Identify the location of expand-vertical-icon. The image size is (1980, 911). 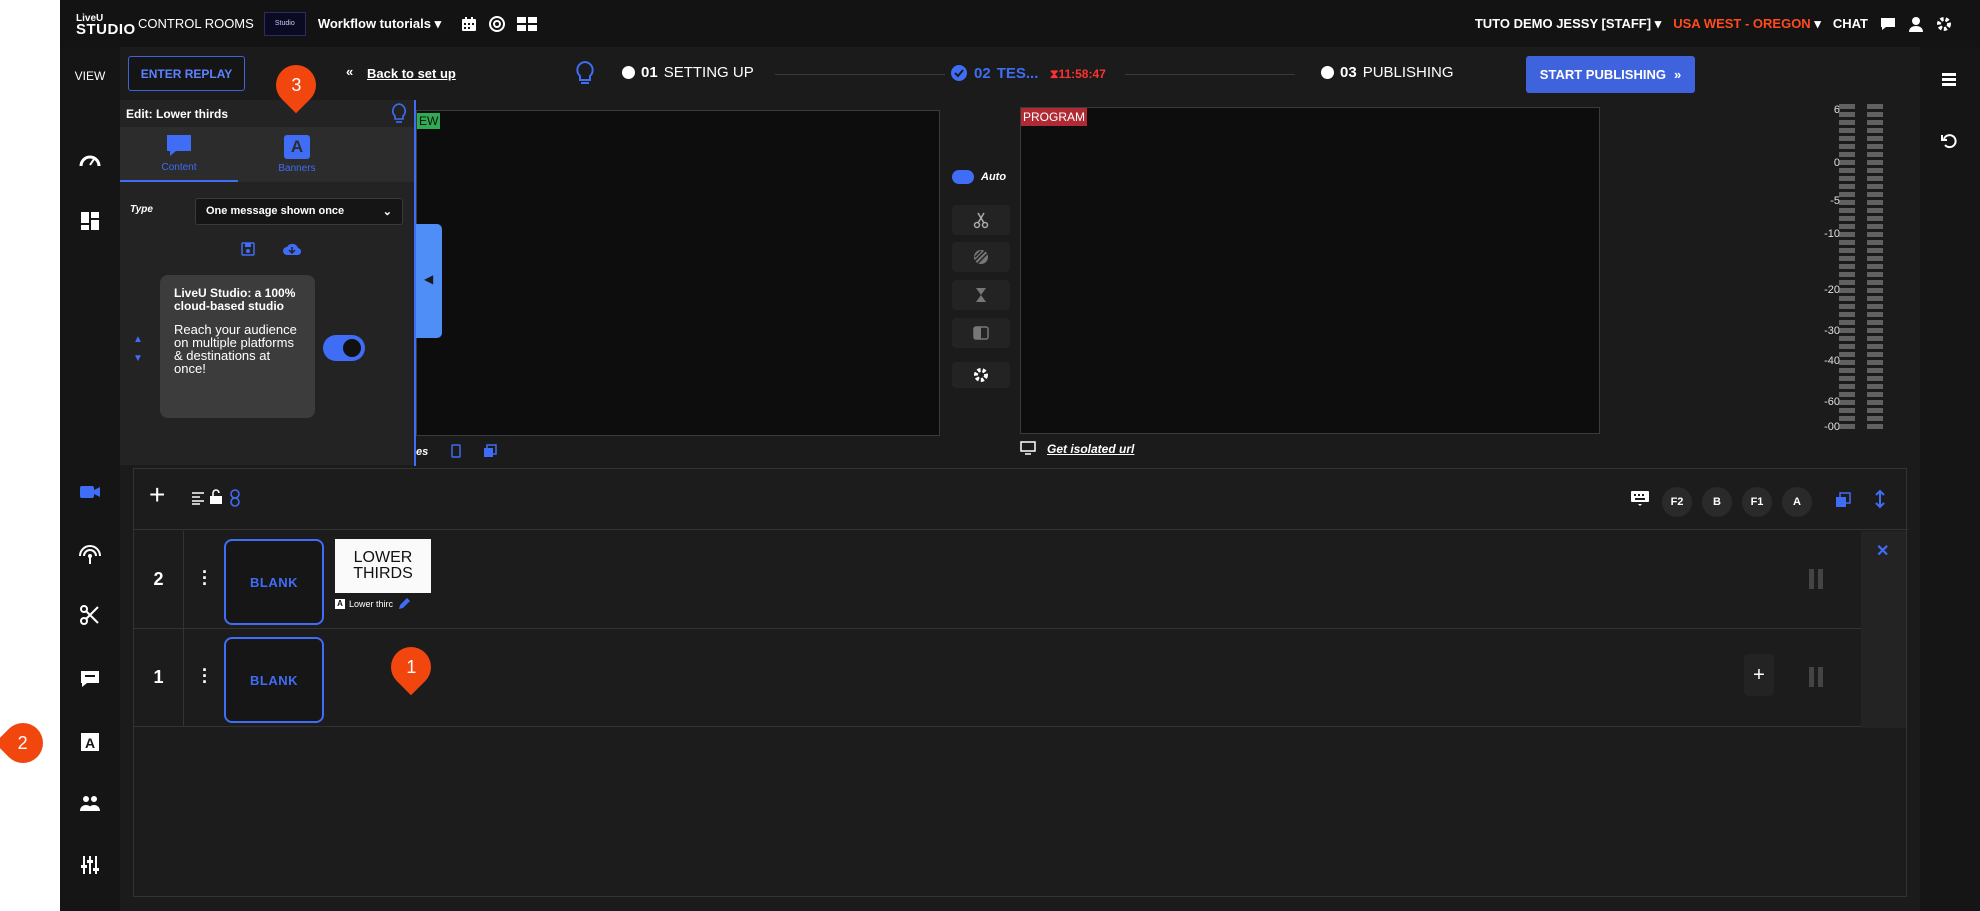
(1880, 499).